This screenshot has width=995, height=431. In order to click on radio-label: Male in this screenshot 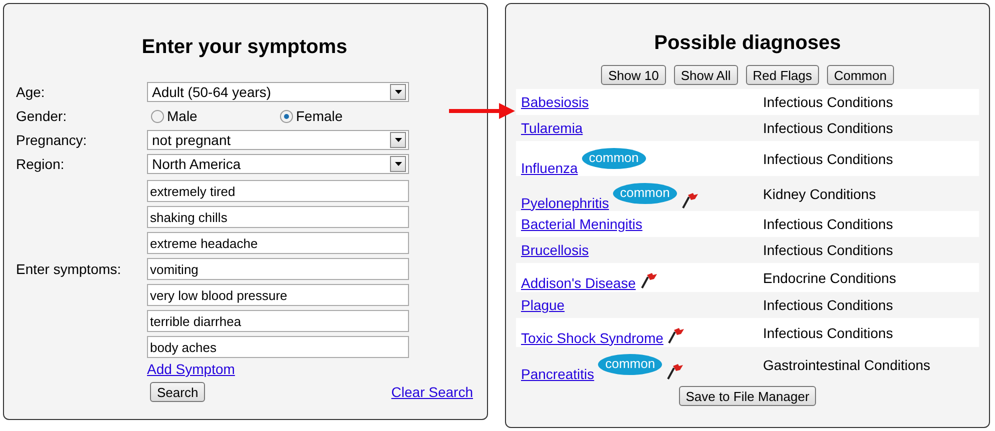, I will do `click(182, 116)`.